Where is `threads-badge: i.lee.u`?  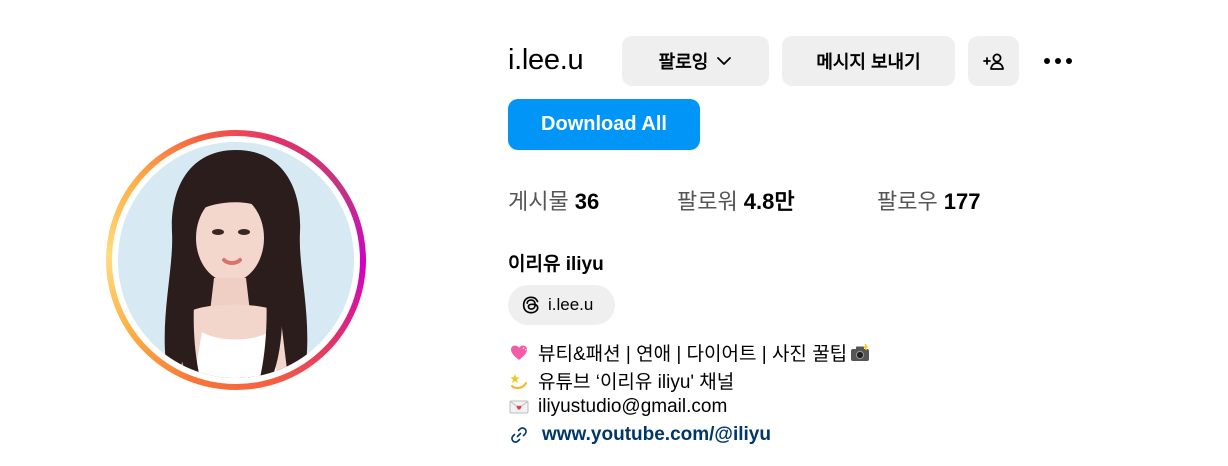
threads-badge: i.lee.u is located at coordinates (561, 305).